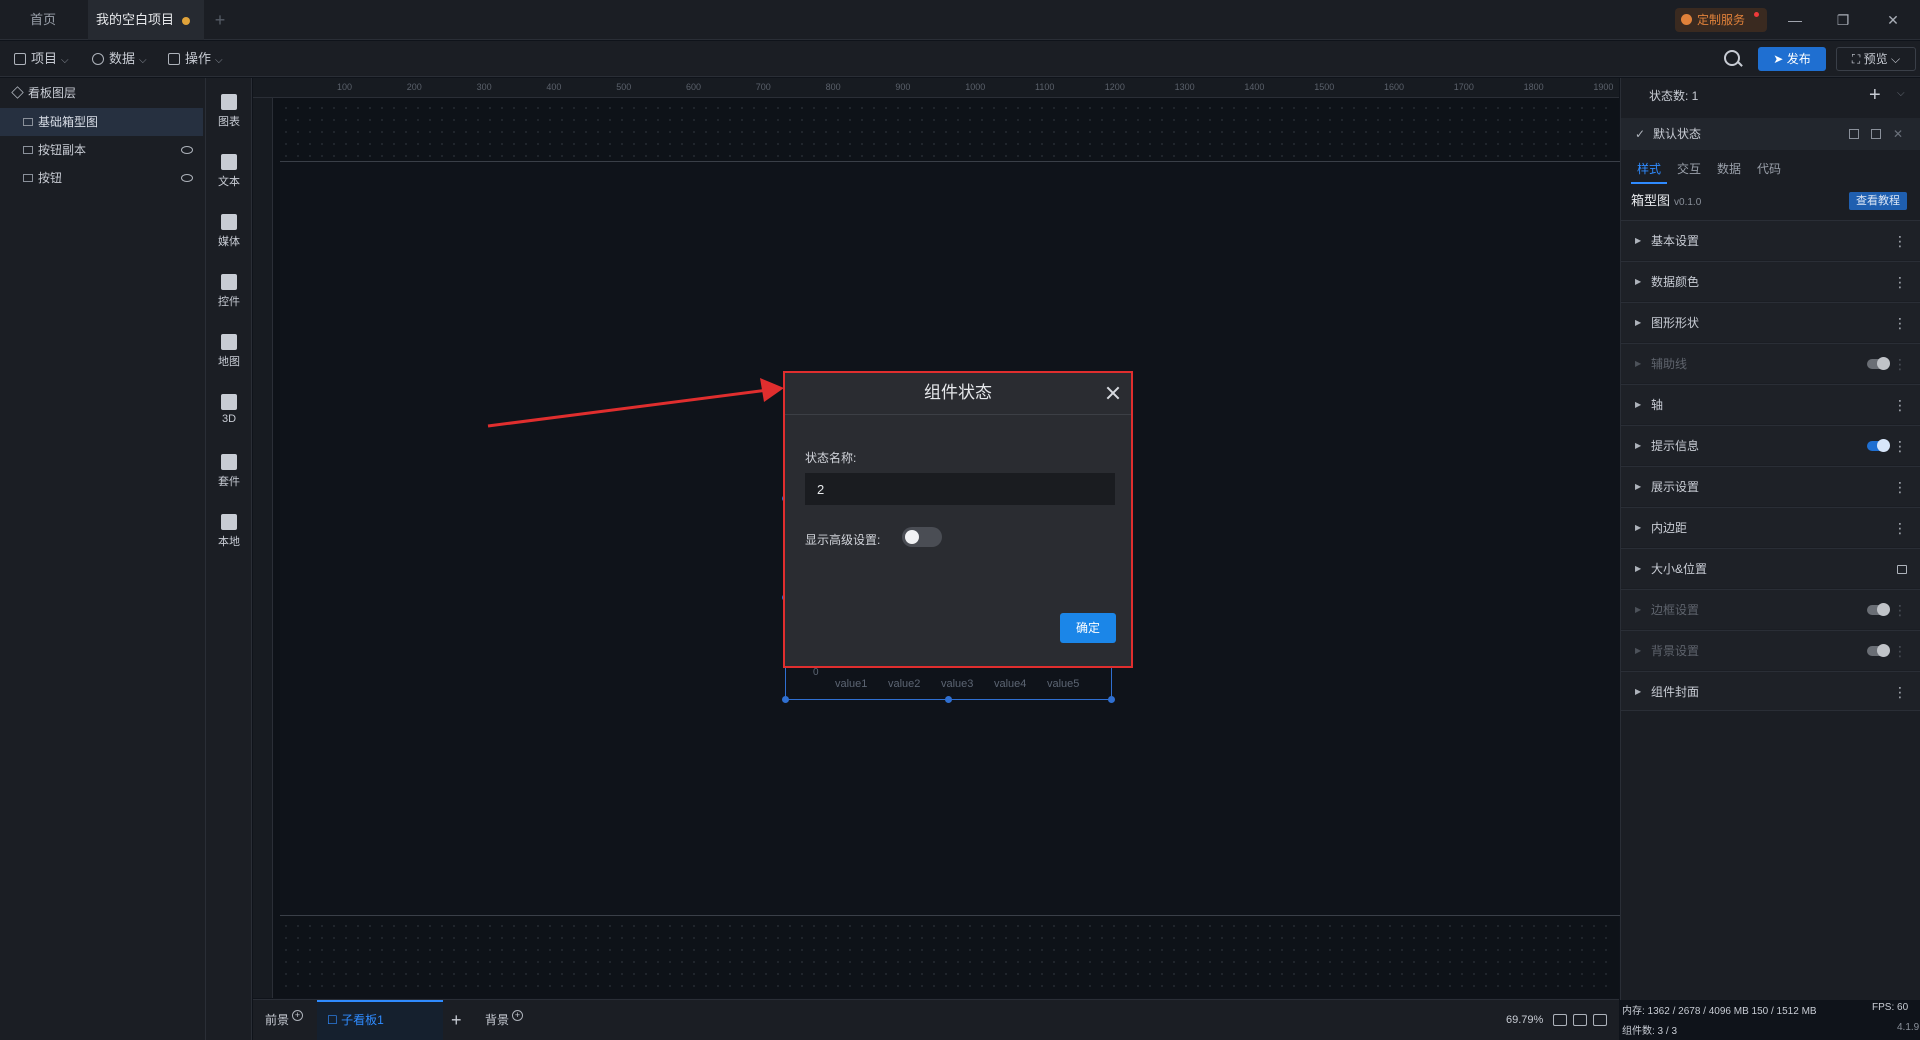 Image resolution: width=1920 pixels, height=1040 pixels. Describe the element at coordinates (1770, 568) in the screenshot. I see `section-size-position: ▶ 大小&位置` at that location.